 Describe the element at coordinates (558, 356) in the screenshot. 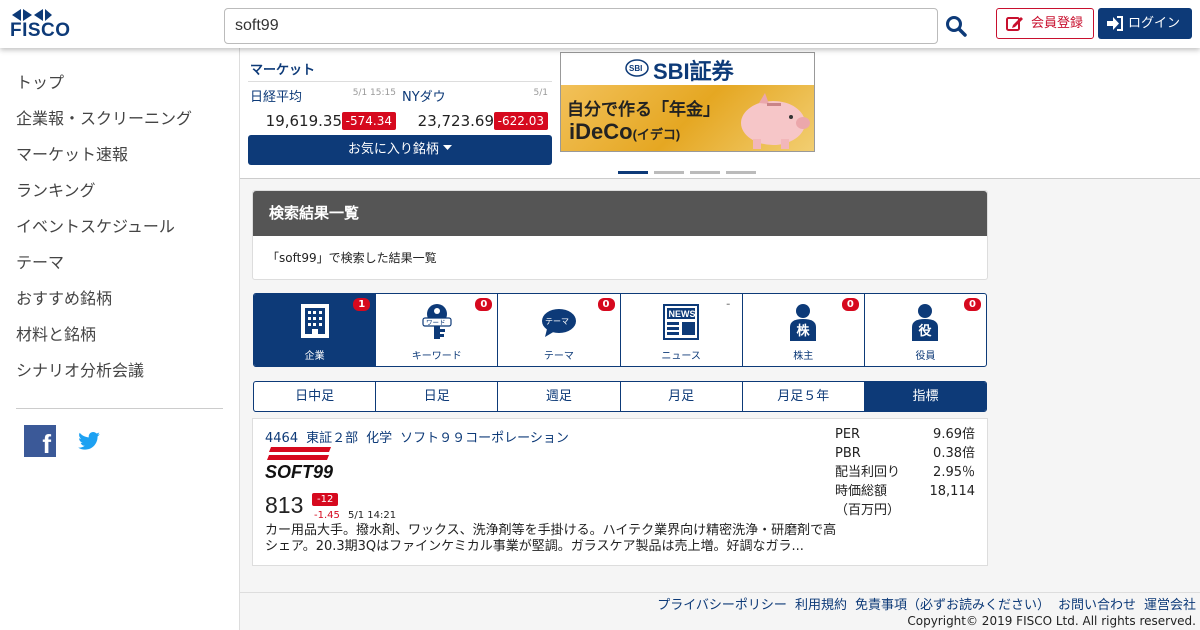

I see `tab-label: テーマ` at that location.